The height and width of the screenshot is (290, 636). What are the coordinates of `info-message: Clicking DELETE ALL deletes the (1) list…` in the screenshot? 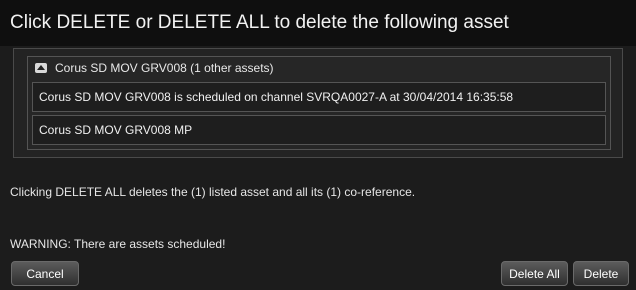 It's located at (213, 192).